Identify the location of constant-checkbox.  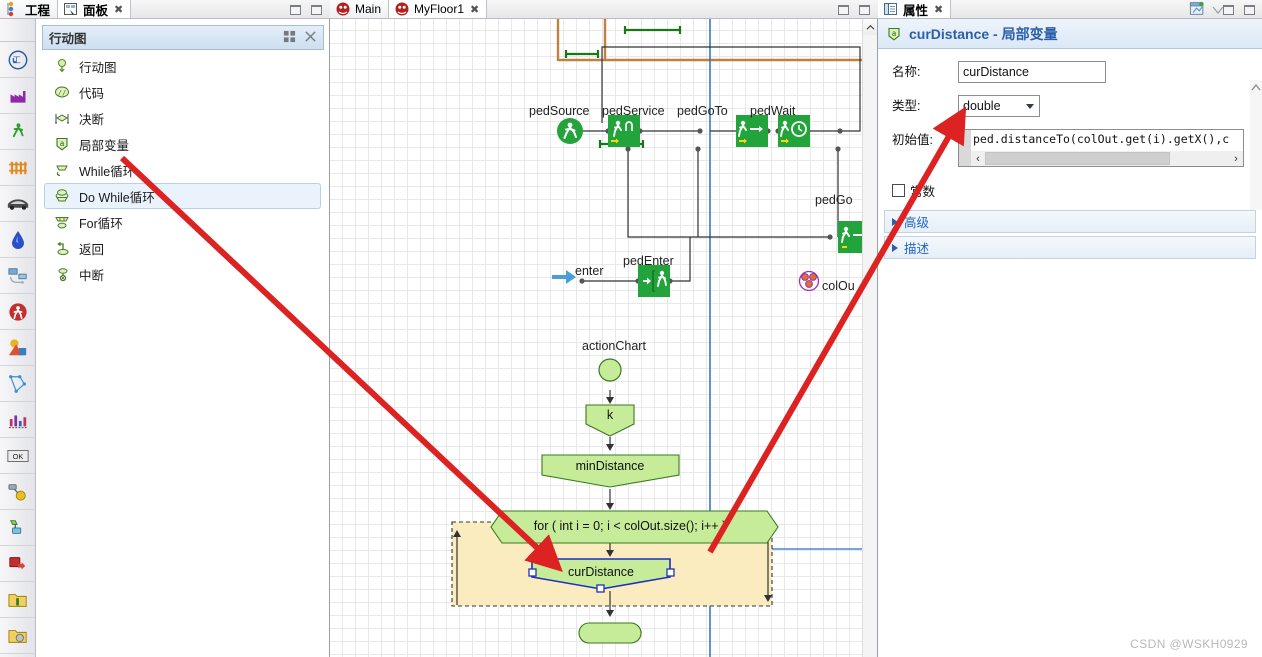
(898, 190).